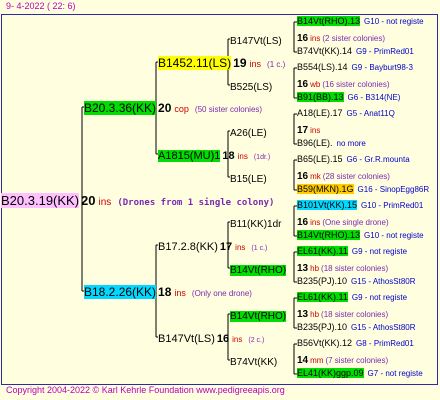 The image size is (440, 400). Describe the element at coordinates (221, 293) in the screenshot. I see `node-note: (Only one drone)` at that location.